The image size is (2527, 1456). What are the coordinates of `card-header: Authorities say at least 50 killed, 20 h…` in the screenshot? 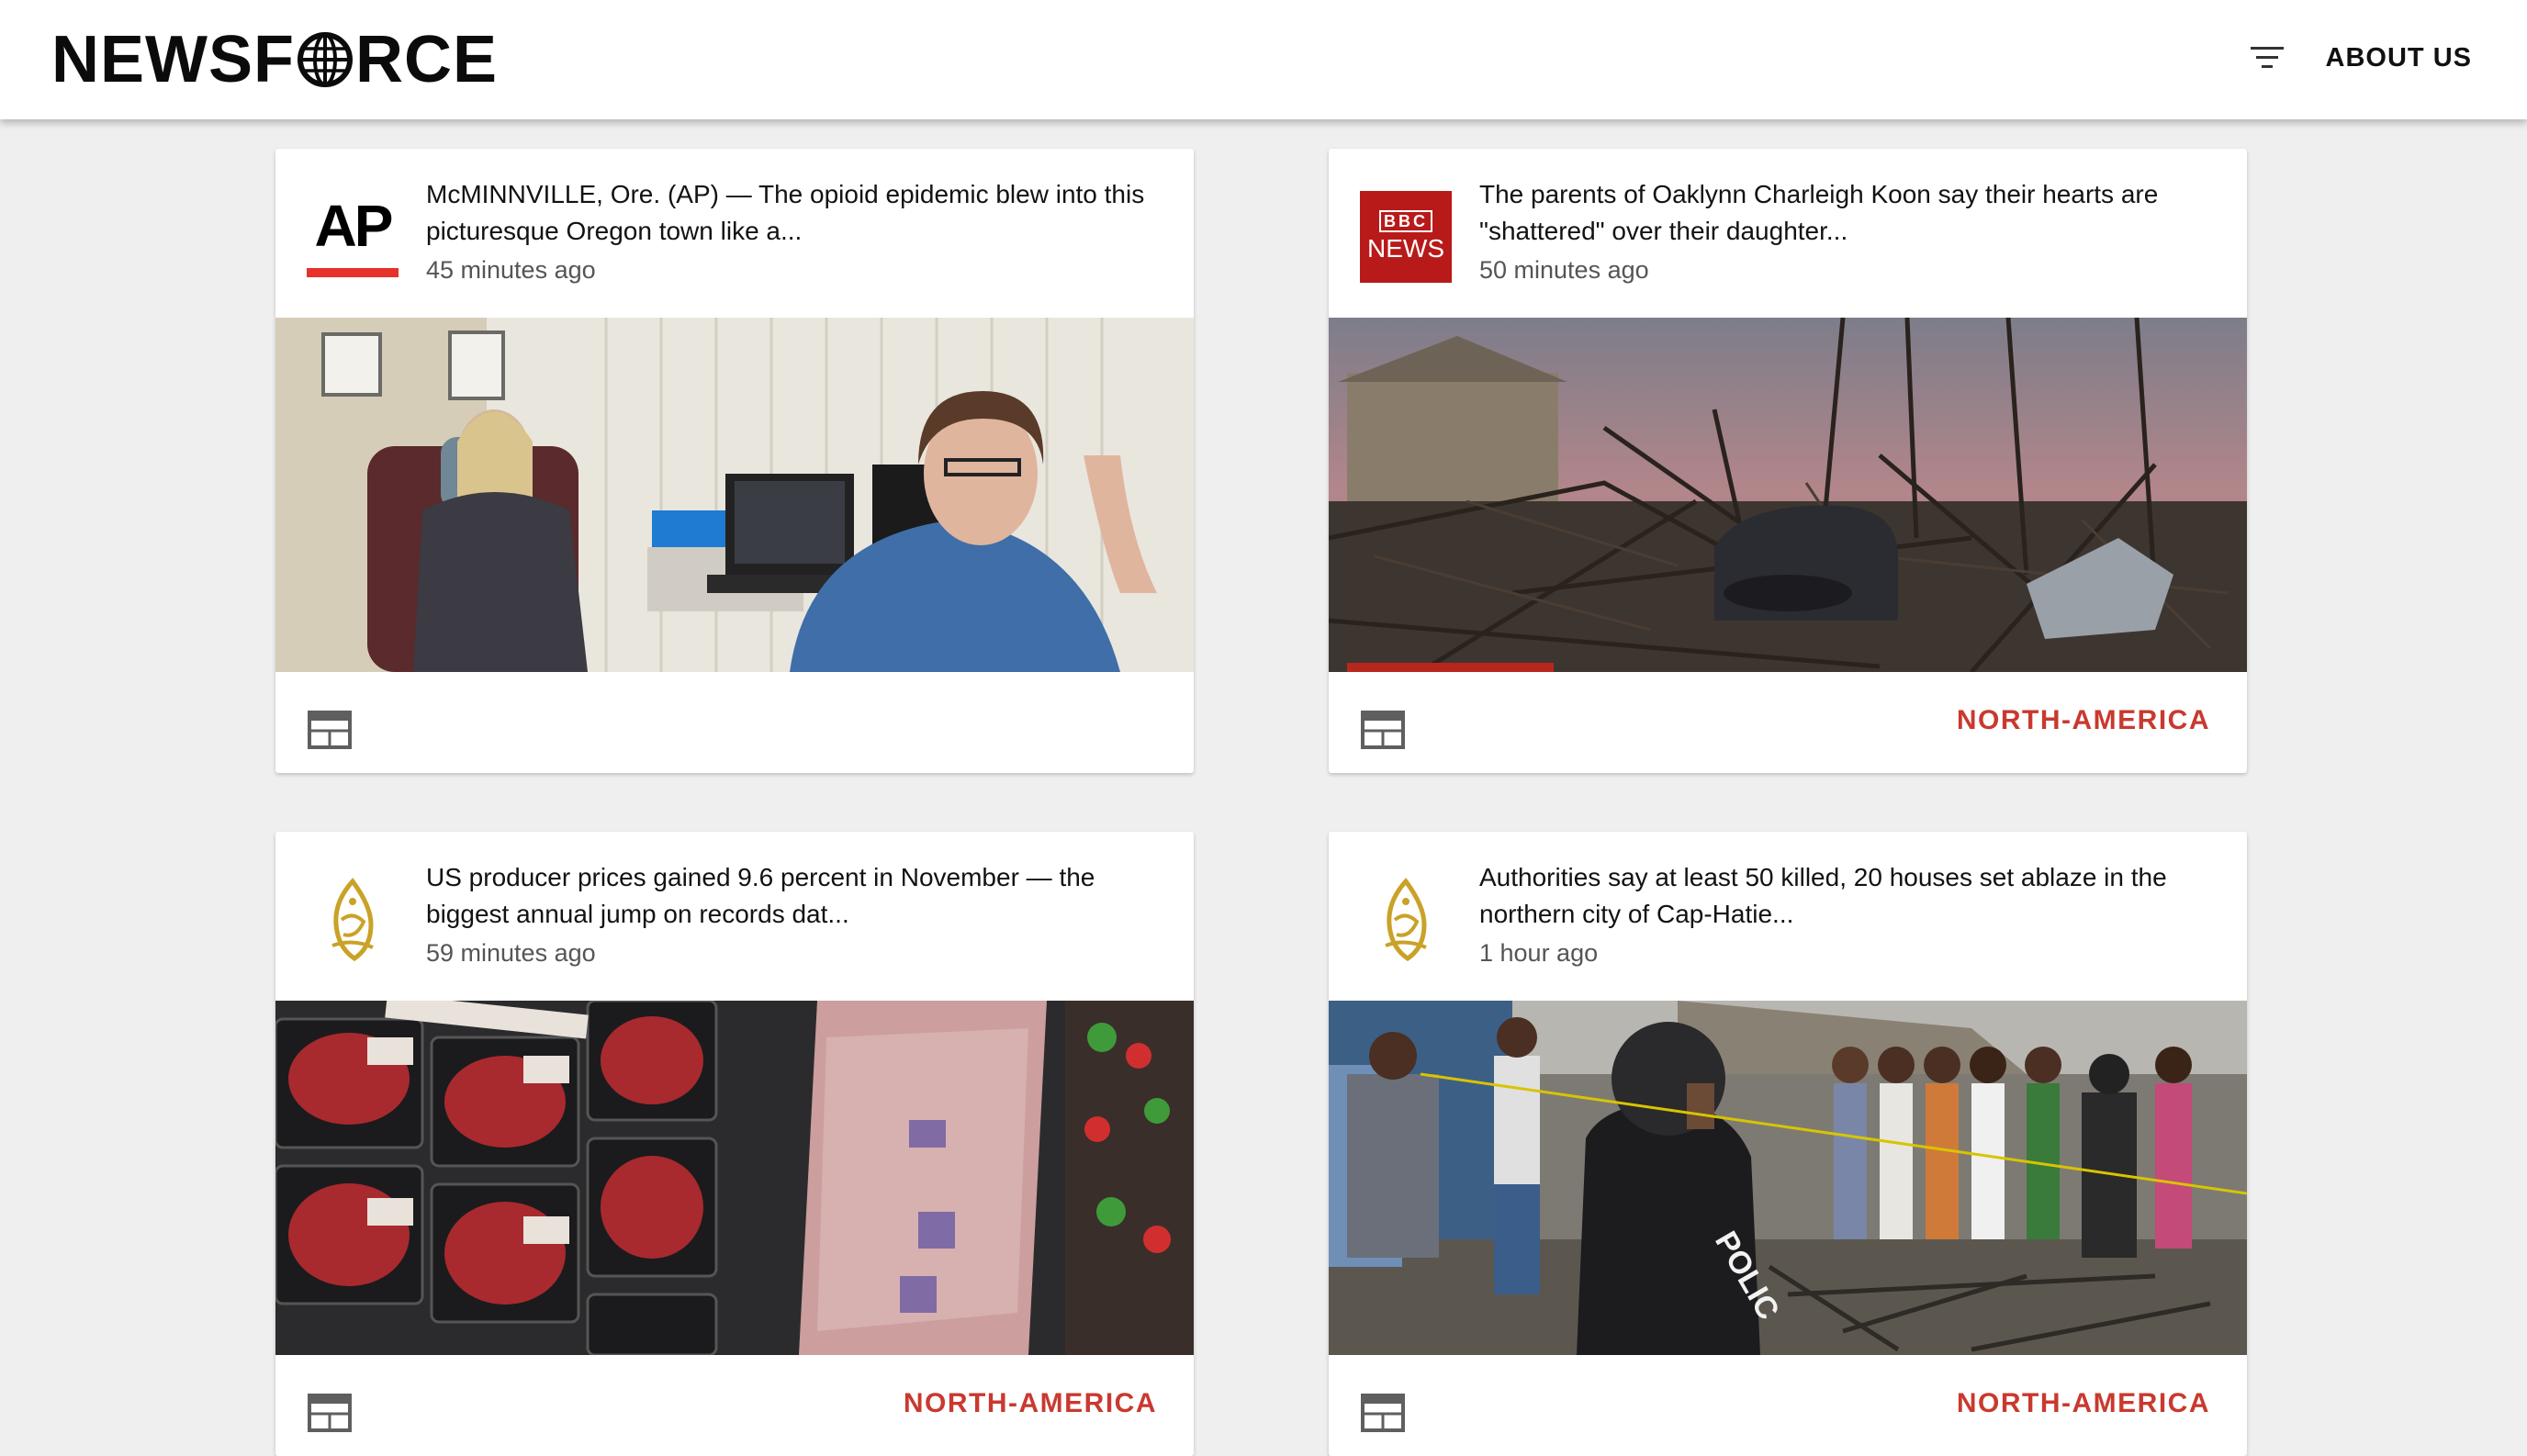 It's located at (1788, 916).